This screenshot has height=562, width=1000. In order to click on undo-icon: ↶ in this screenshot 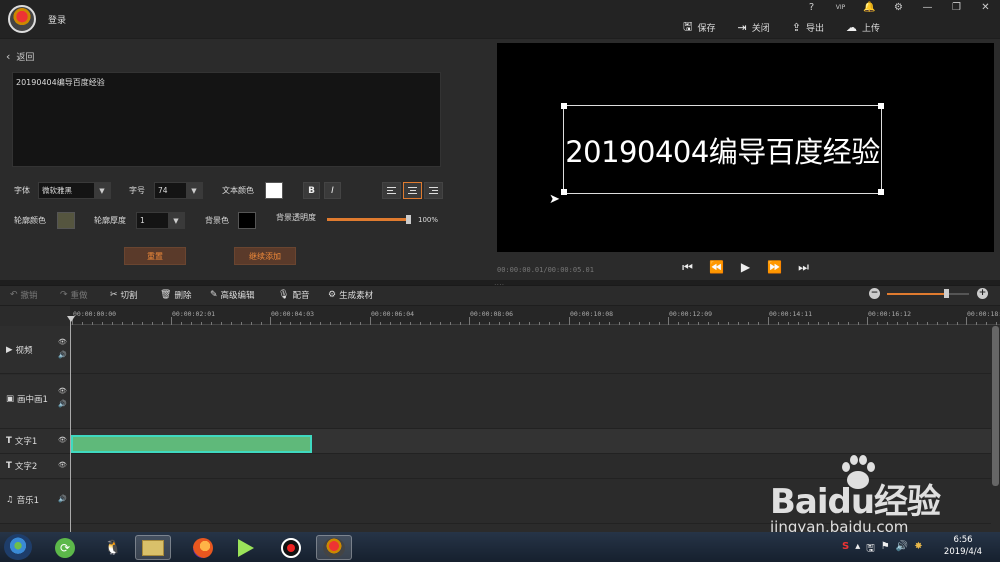, I will do `click(14, 295)`.